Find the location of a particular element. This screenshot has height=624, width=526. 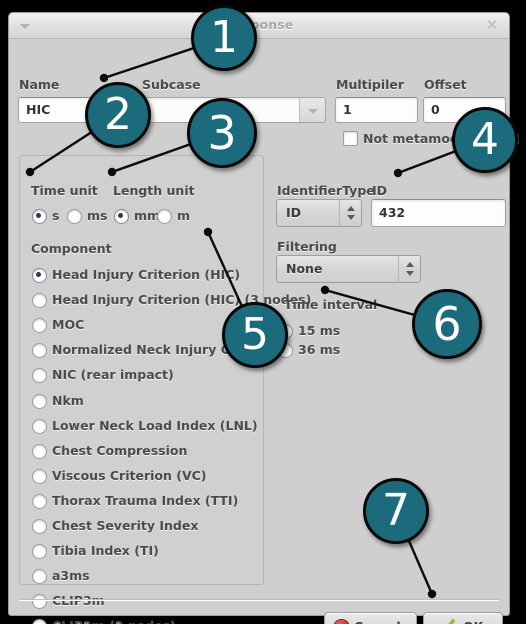

annotation-badge-6: 6 is located at coordinates (447, 324).